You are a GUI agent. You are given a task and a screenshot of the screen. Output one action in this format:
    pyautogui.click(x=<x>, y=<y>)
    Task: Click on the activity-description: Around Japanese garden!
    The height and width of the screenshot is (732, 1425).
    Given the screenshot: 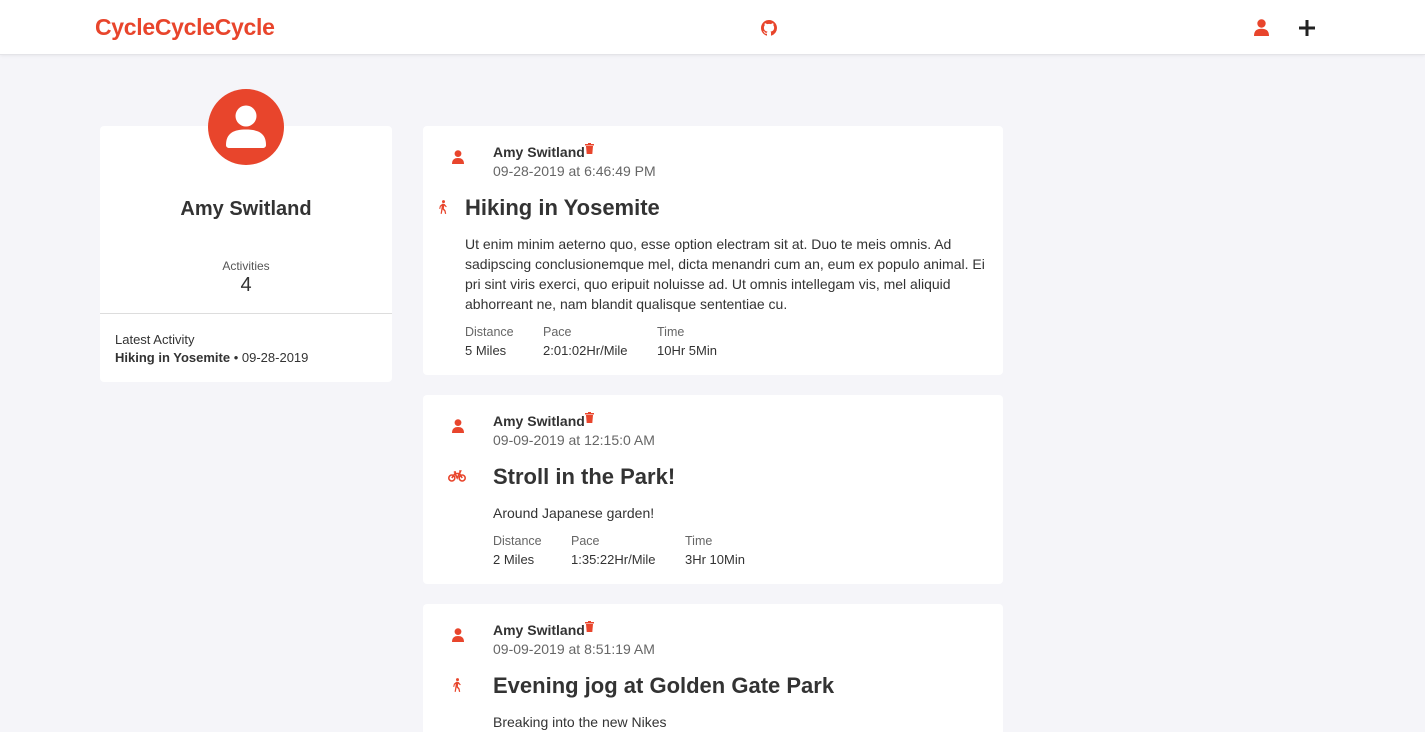 What is the action you would take?
    pyautogui.click(x=574, y=513)
    